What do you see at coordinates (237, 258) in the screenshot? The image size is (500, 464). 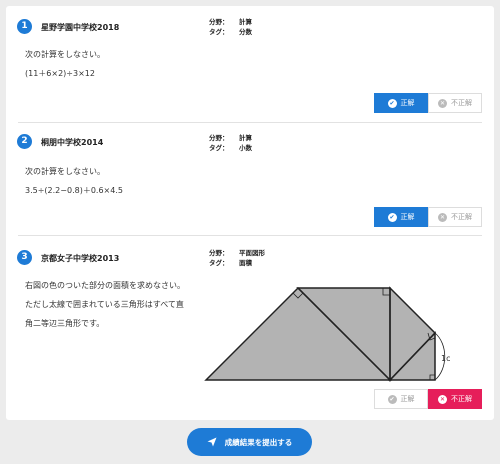 I see `problem-meta: 分野： 平面図形 タグ： 面積` at bounding box center [237, 258].